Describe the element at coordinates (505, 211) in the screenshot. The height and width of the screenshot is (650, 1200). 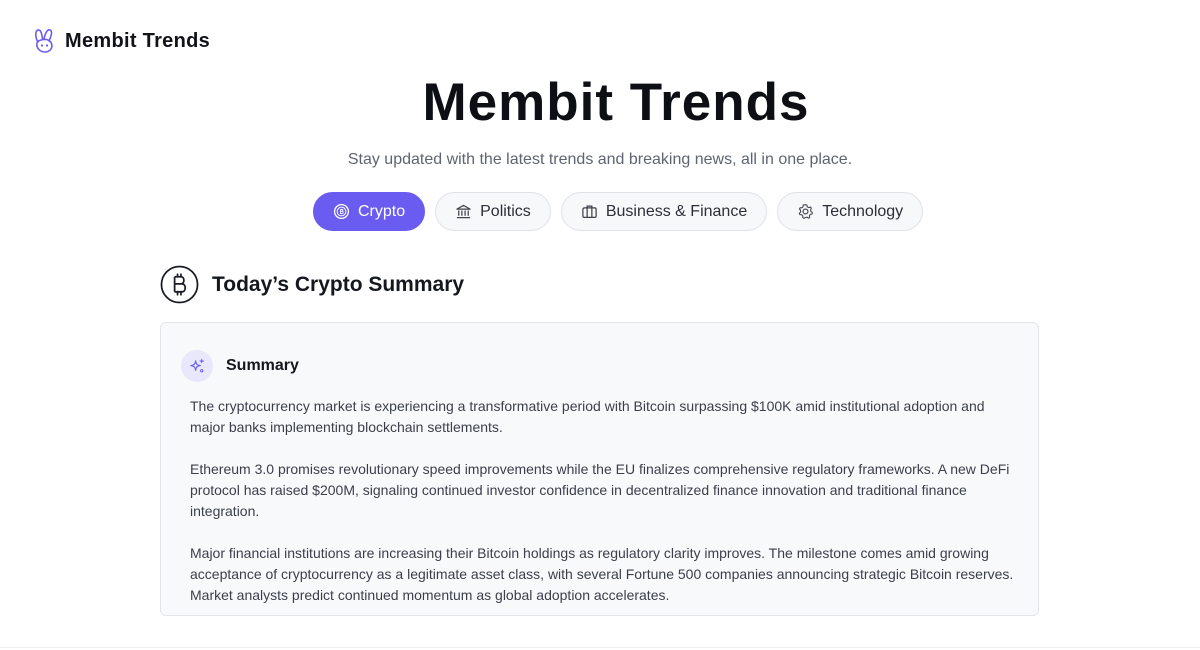
I see `tab-label: Politics` at that location.